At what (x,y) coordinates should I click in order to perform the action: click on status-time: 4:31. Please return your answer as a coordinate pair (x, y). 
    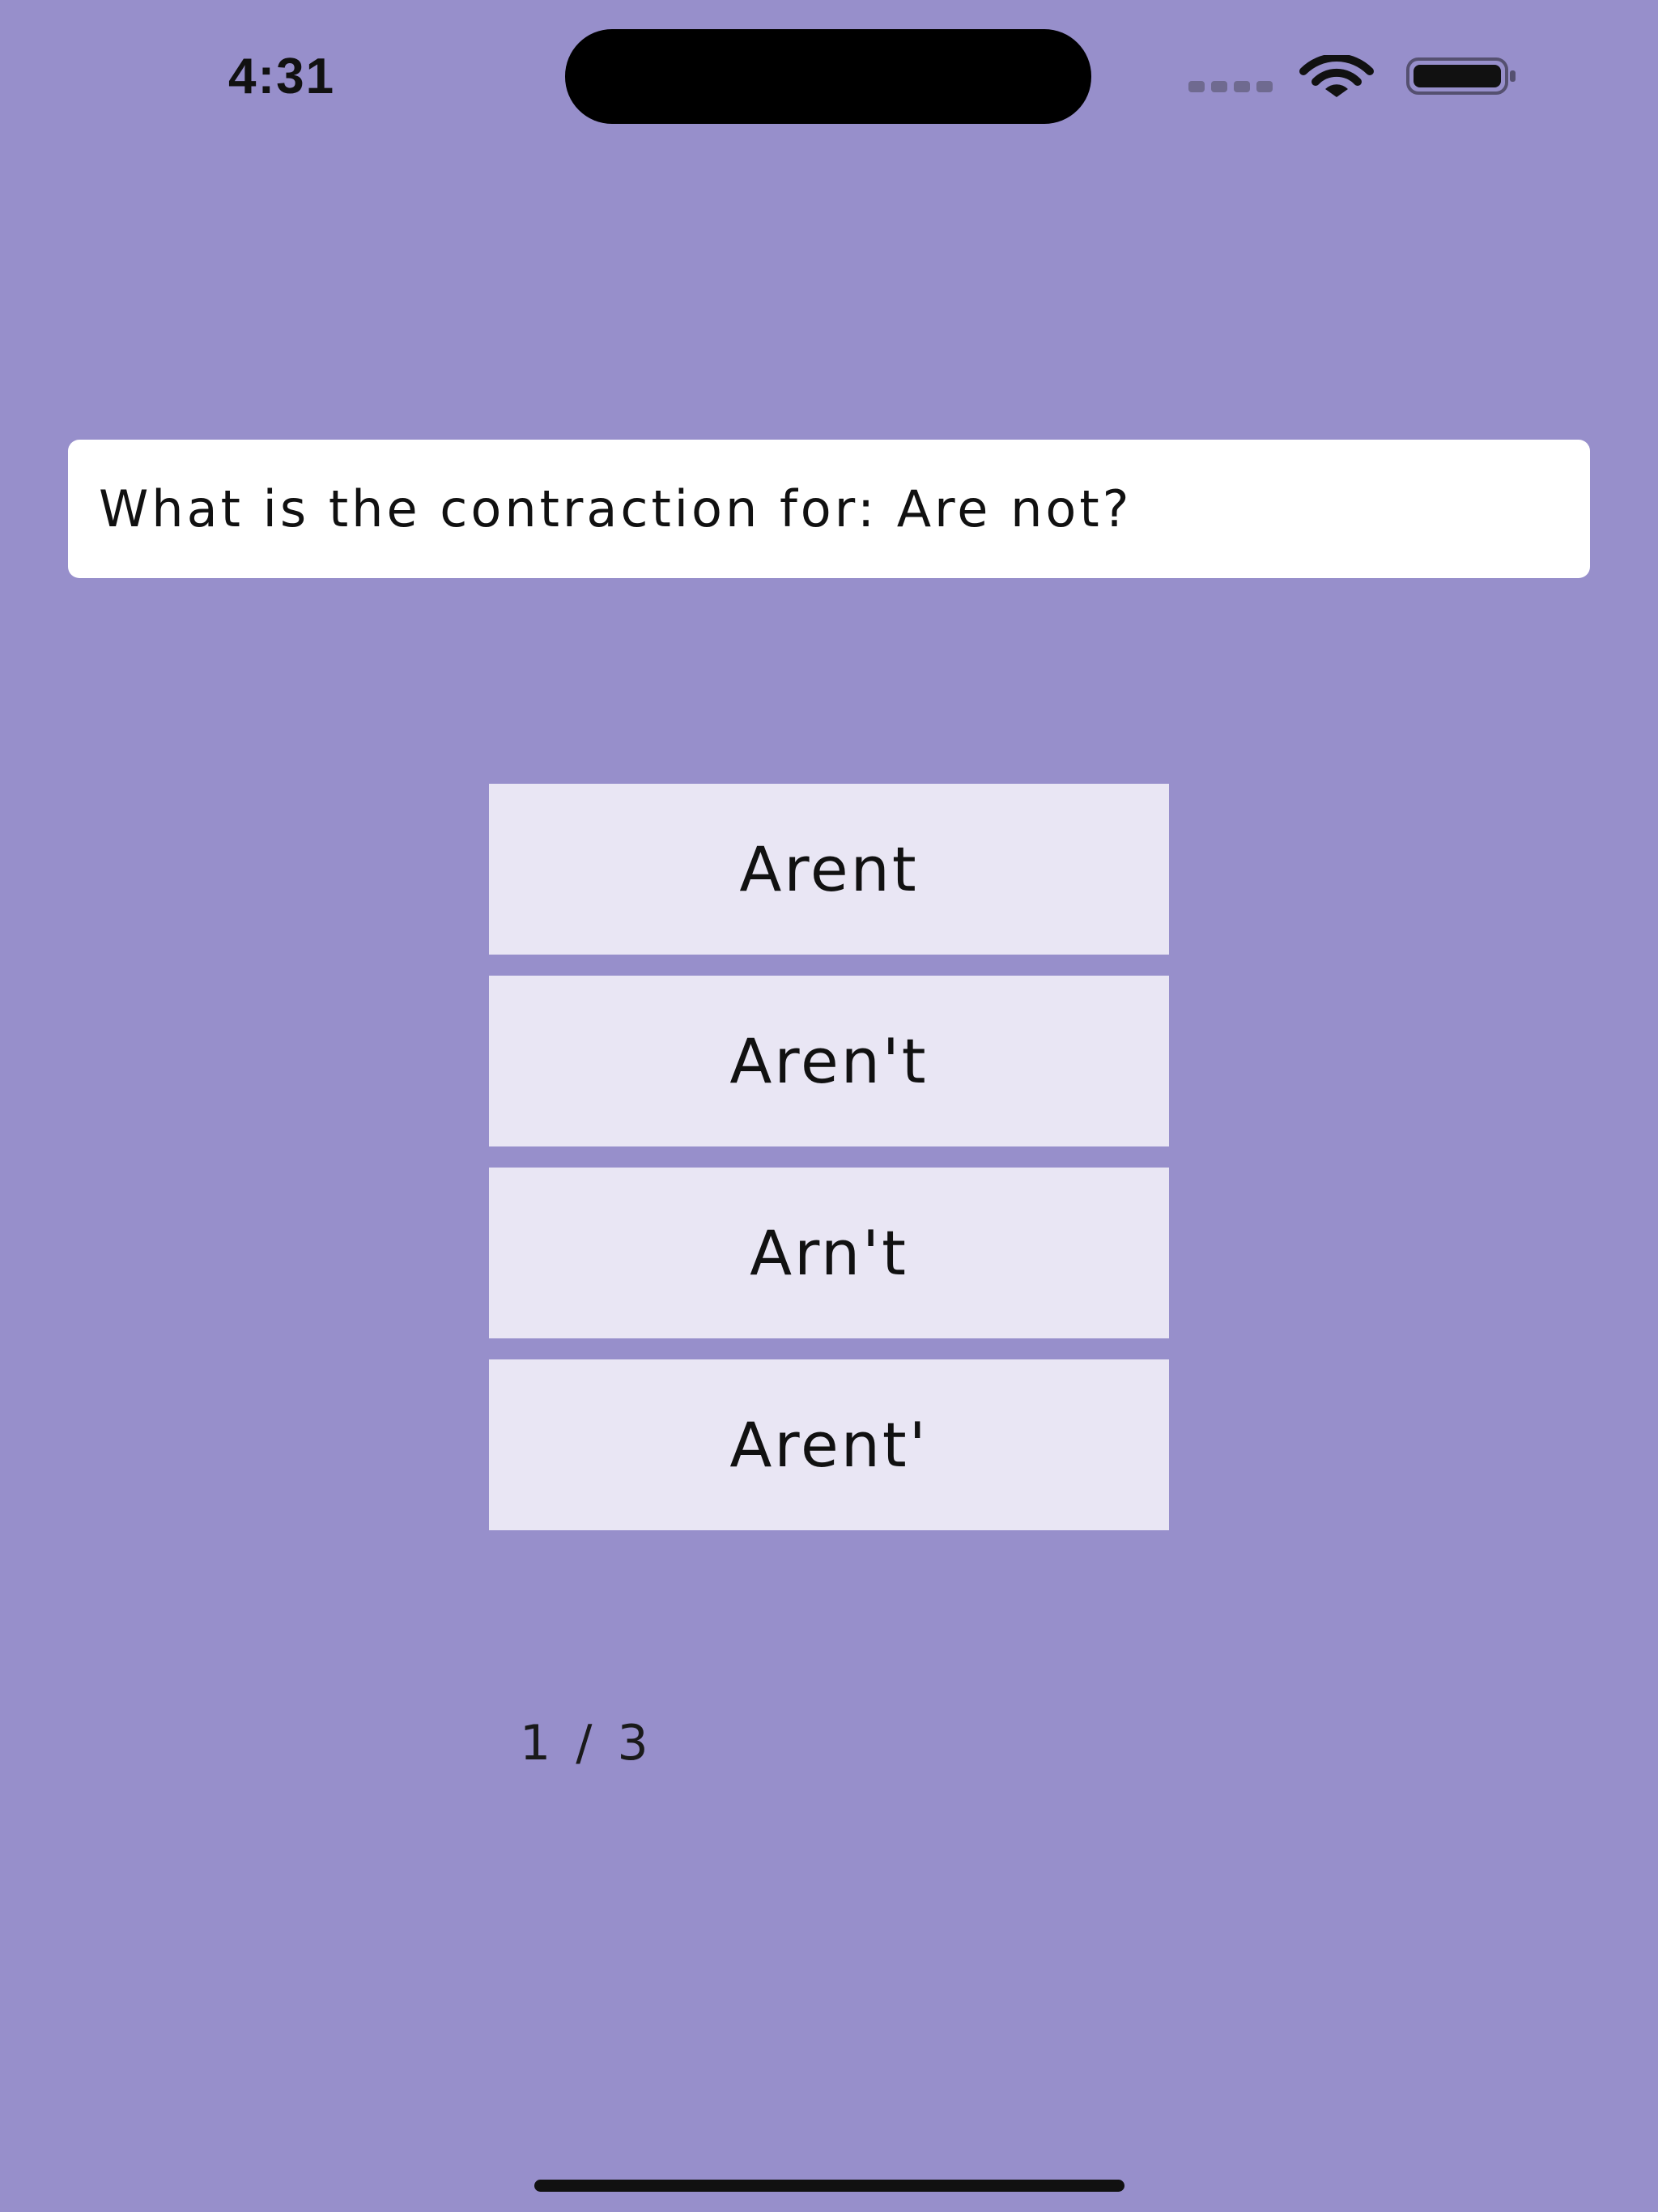
    Looking at the image, I should click on (282, 76).